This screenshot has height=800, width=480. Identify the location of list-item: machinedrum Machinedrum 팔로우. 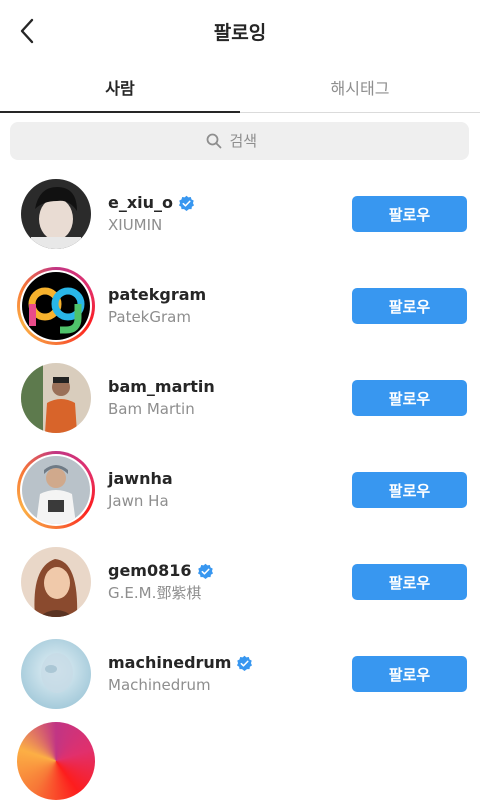
(240, 674).